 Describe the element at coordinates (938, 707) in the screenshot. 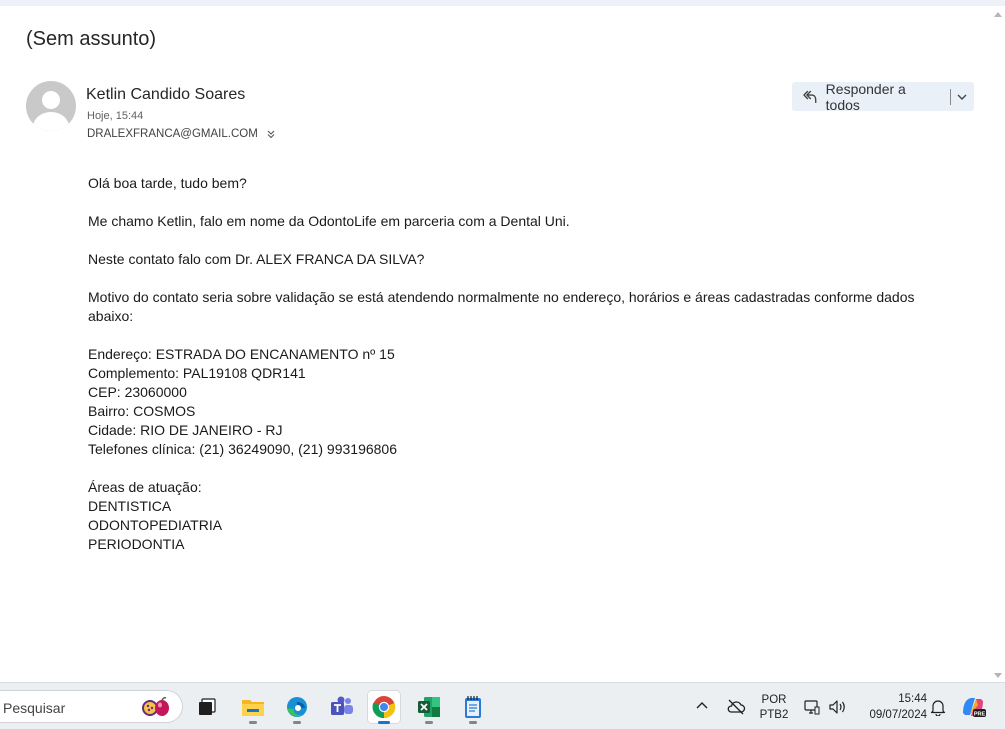

I see `notification-bell-icon` at that location.